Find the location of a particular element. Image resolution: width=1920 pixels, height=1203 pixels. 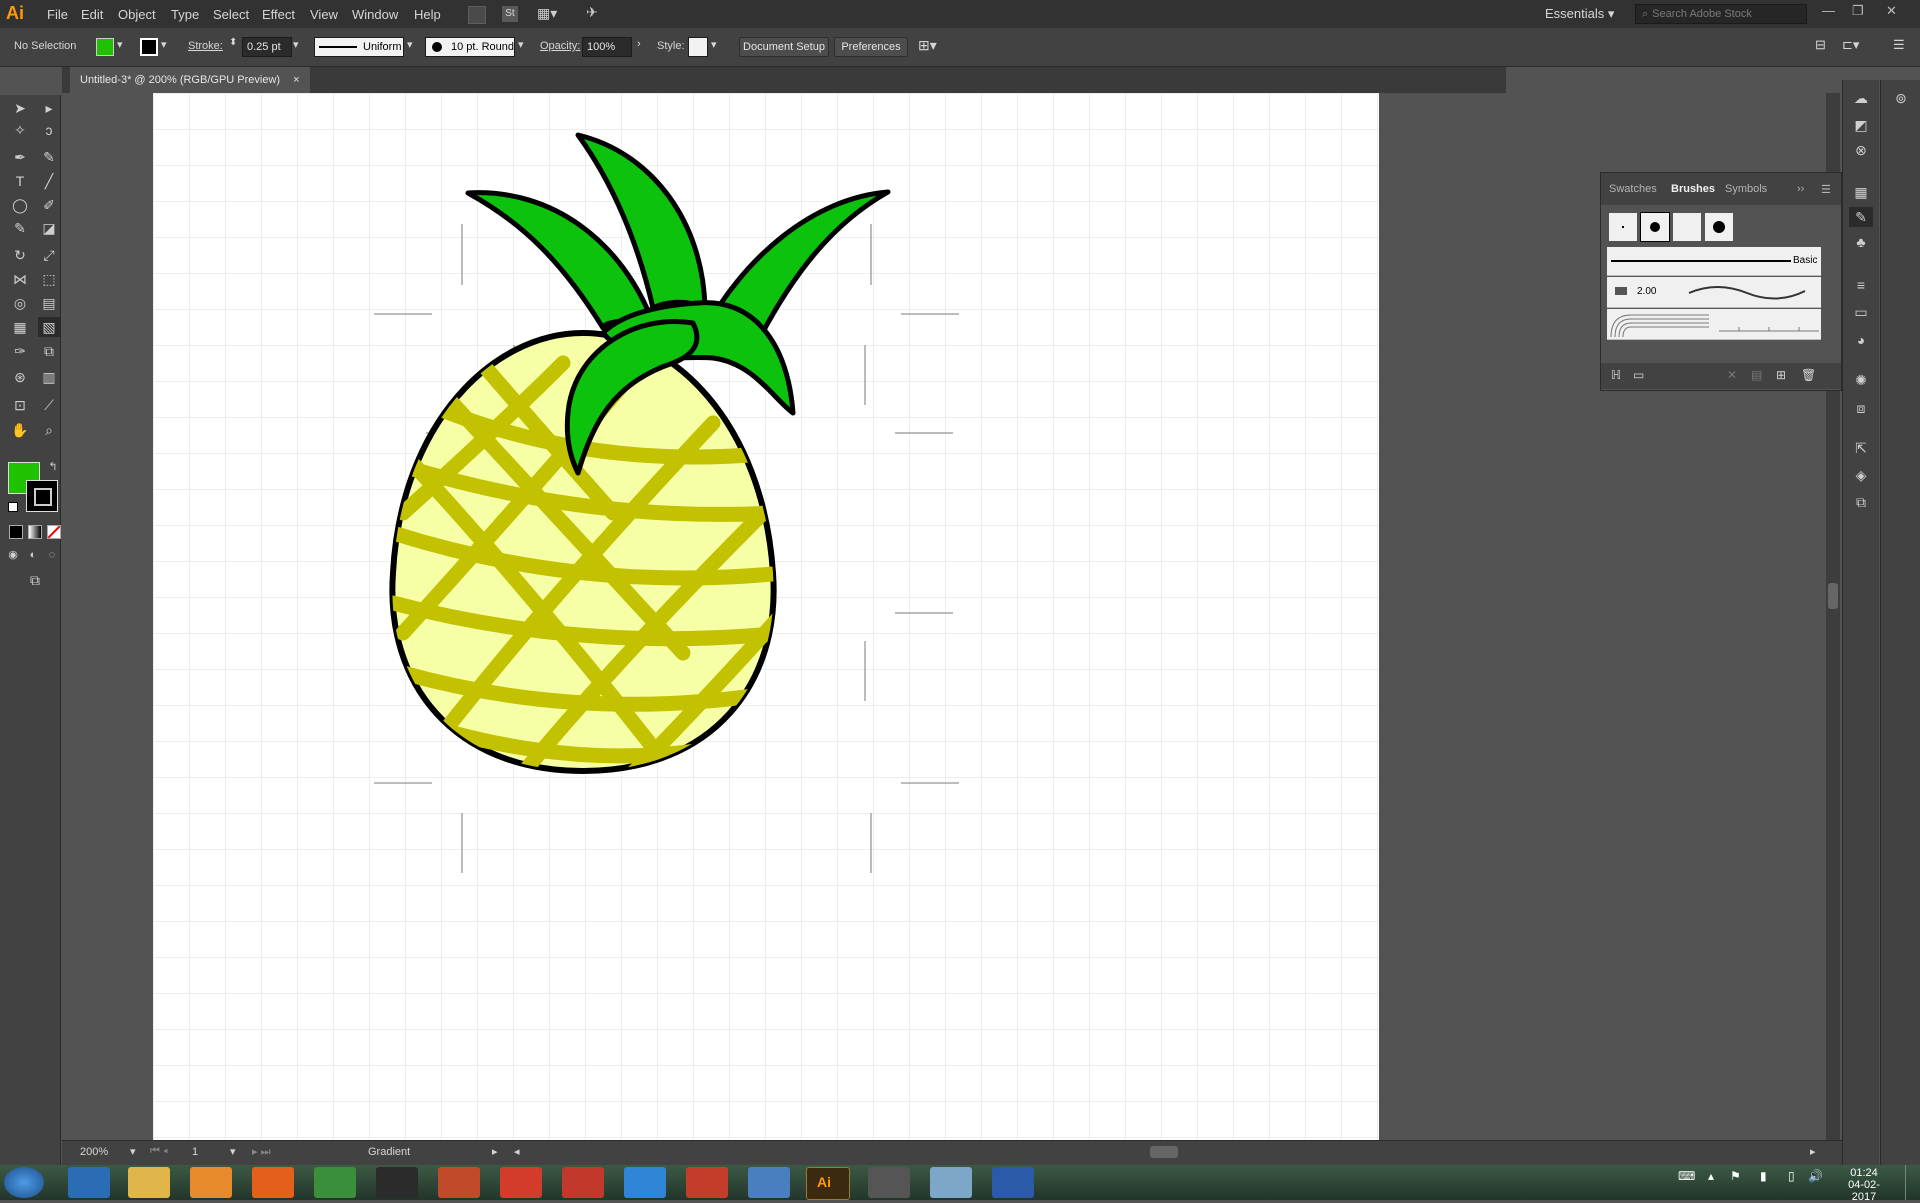

swap-colors-icon: ↰ is located at coordinates (53, 467).